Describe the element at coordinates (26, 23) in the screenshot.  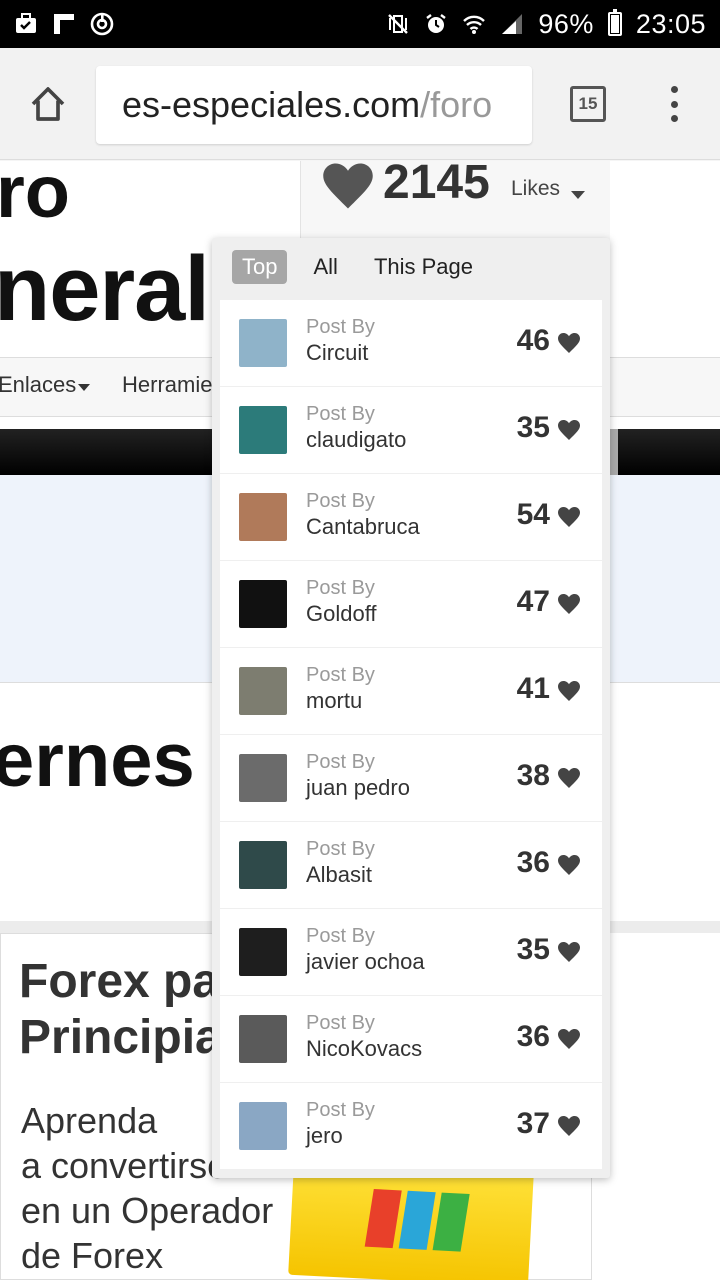
I see `briefcase-check-icon` at that location.